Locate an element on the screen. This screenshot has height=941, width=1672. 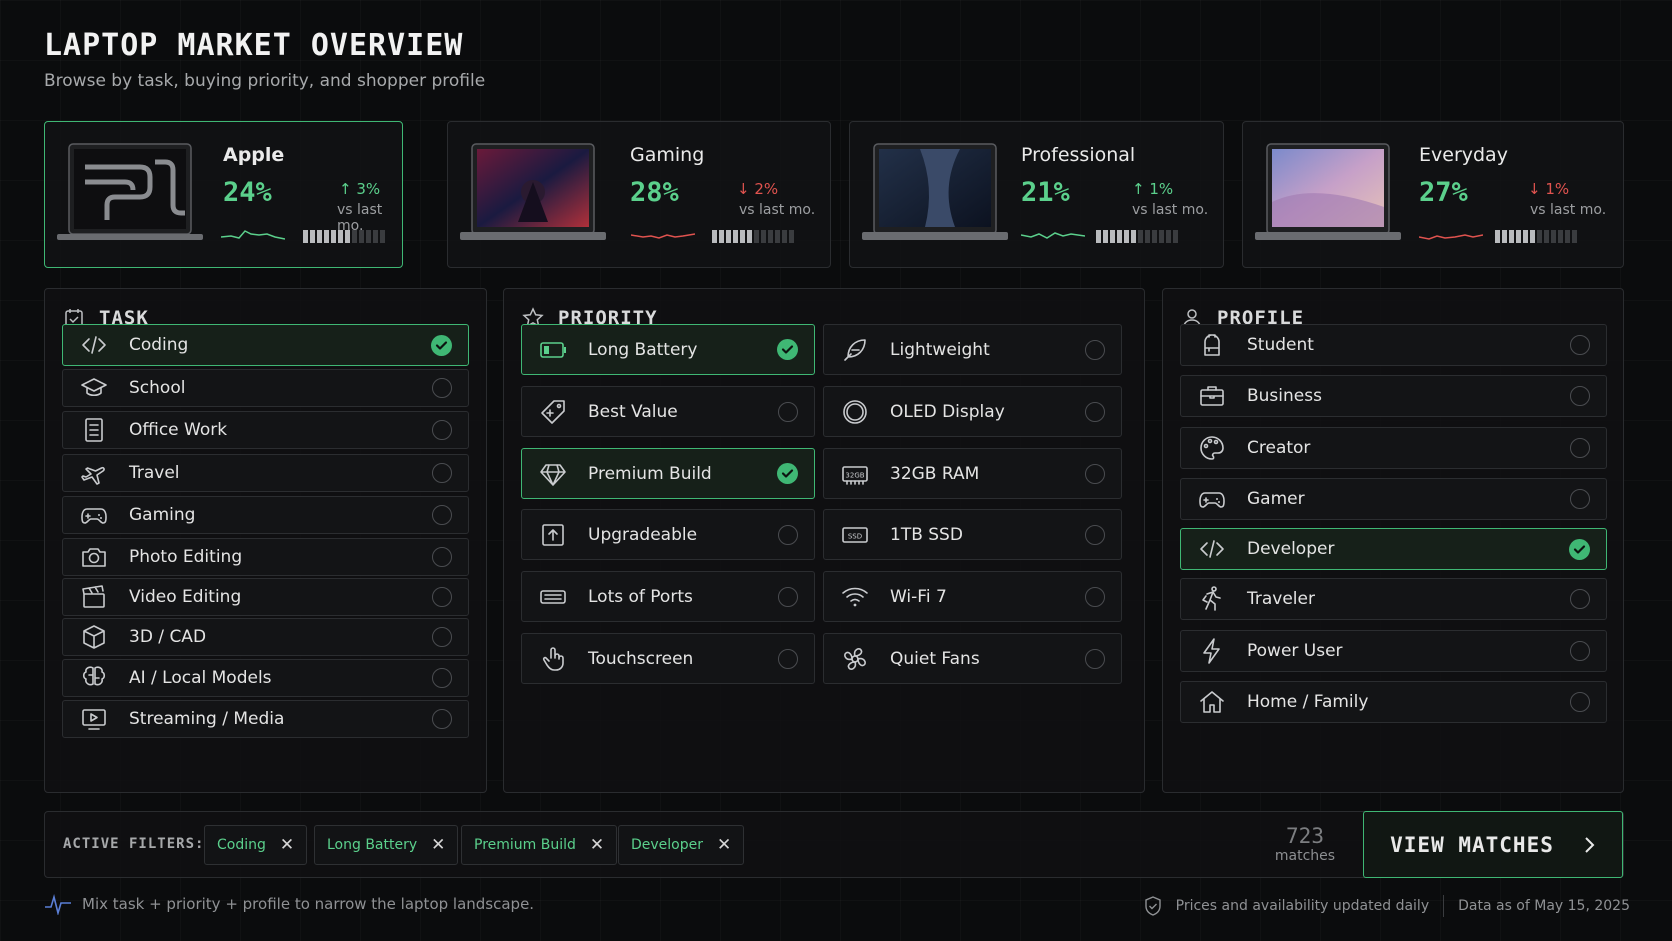
option-label: 1TB SSD is located at coordinates (926, 534).